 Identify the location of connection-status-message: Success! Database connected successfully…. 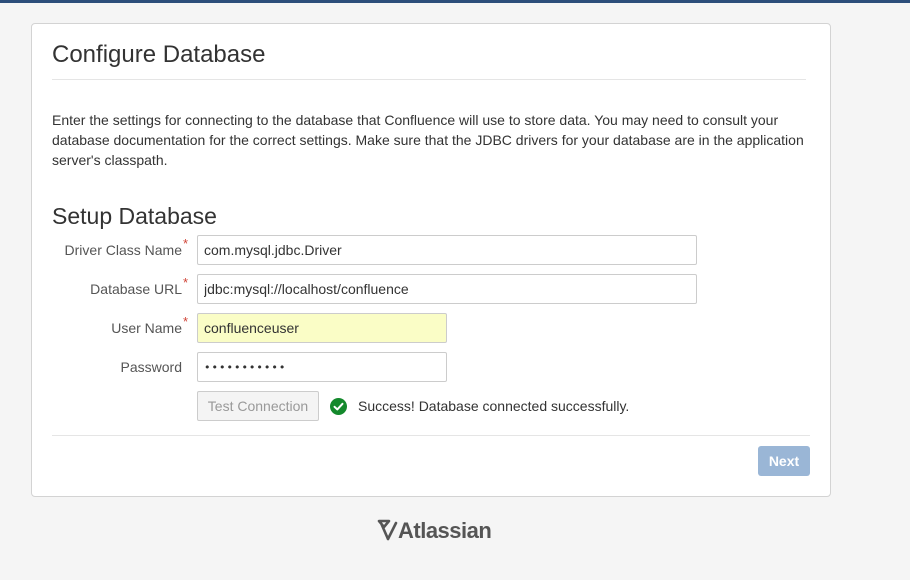
(494, 406).